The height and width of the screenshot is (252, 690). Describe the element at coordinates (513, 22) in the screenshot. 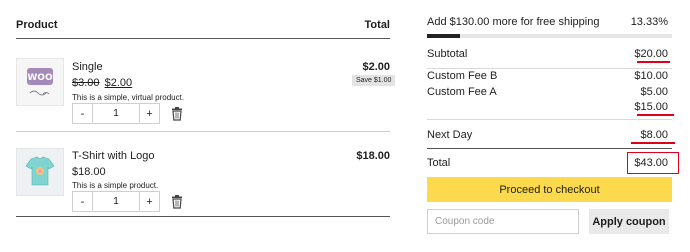

I see `free-shipping-message: Add $130.00 more for free shipping` at that location.